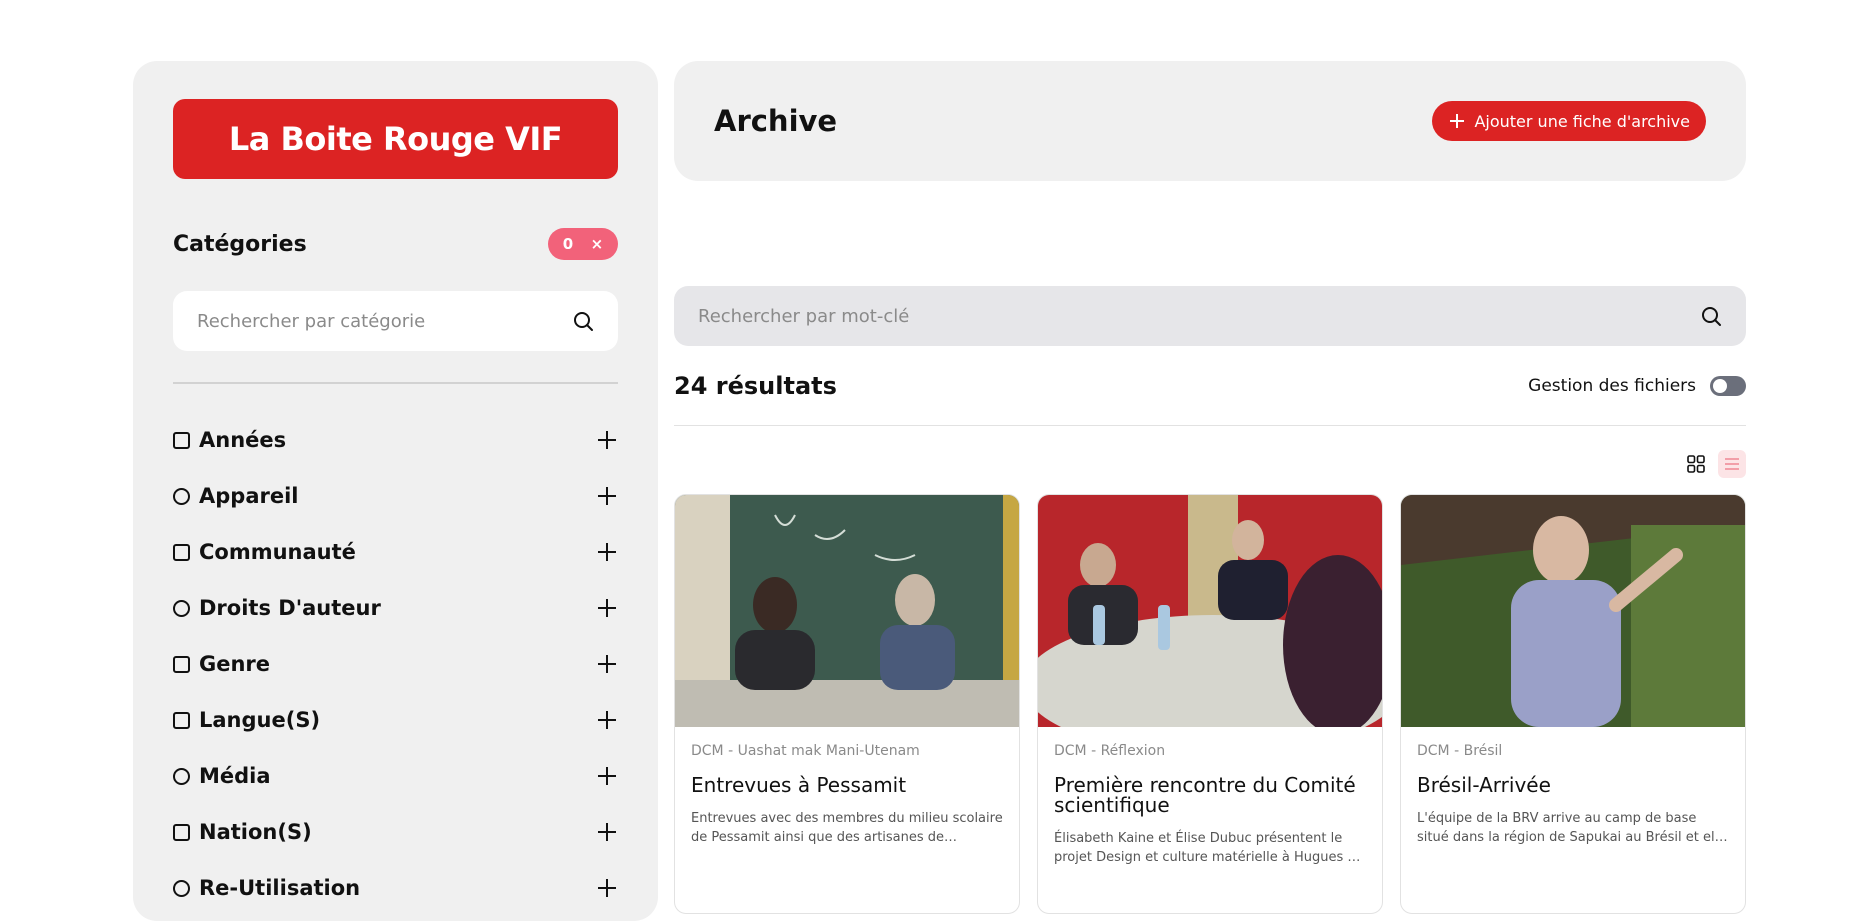 This screenshot has width=1874, height=921. What do you see at coordinates (235, 664) in the screenshot?
I see `filter-label: Genre` at bounding box center [235, 664].